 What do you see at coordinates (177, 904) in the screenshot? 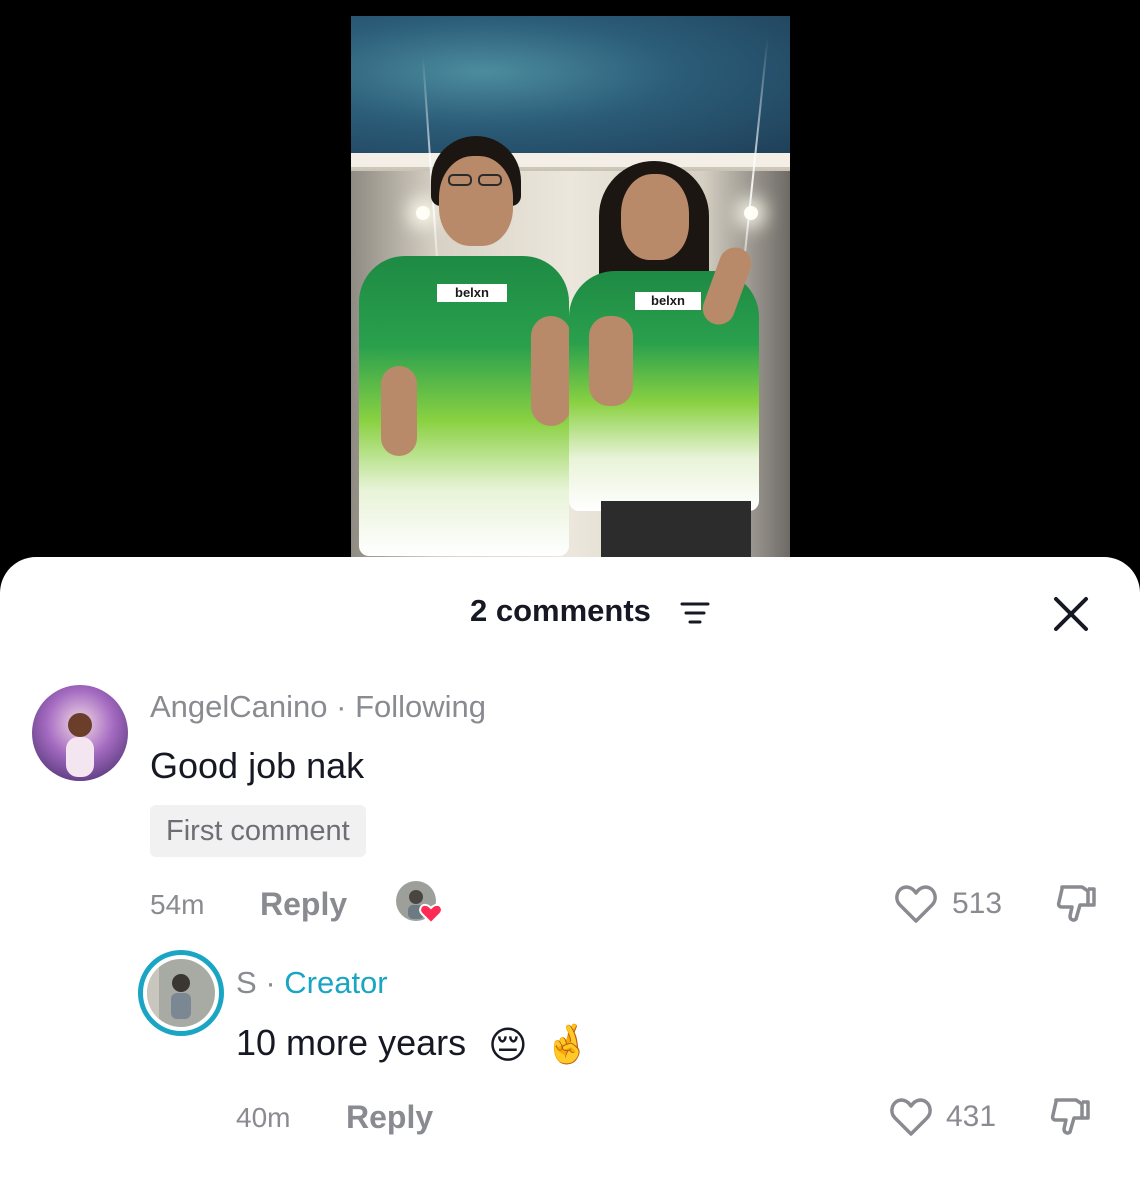
I see `comment-time: 54m` at bounding box center [177, 904].